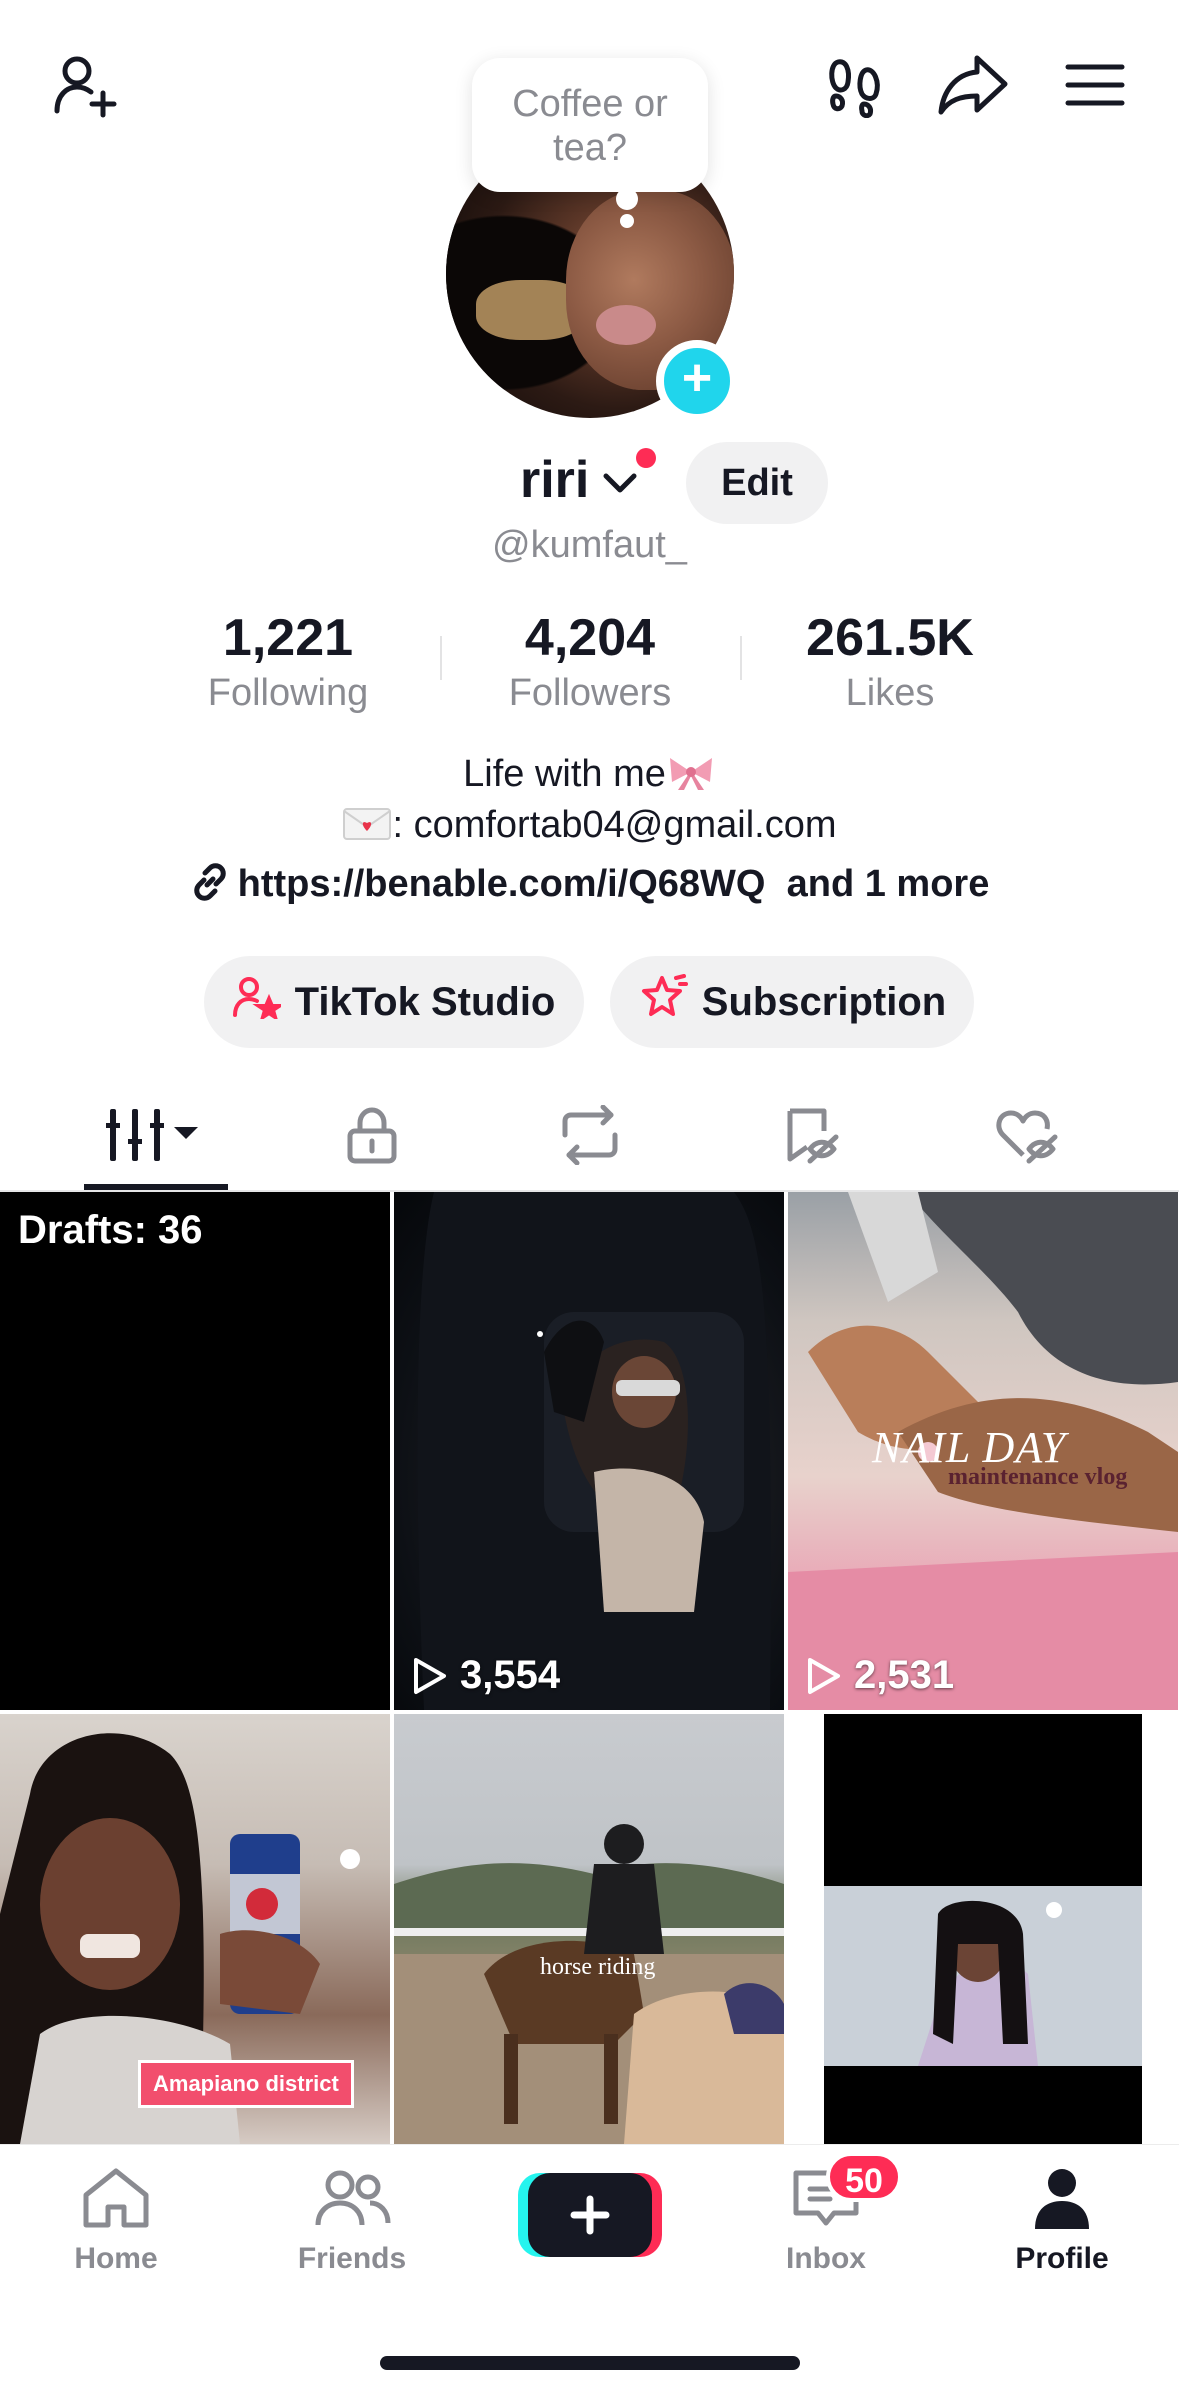 This screenshot has height=2394, width=1179. What do you see at coordinates (890, 638) in the screenshot?
I see `likes-count: 261.5K` at bounding box center [890, 638].